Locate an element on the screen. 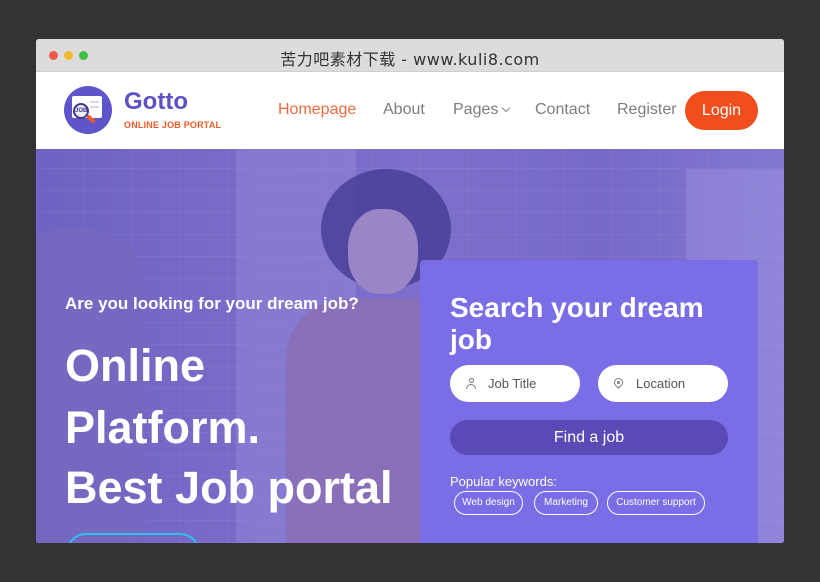 This screenshot has height=582, width=820. job-title-input: Job Title is located at coordinates (515, 383).